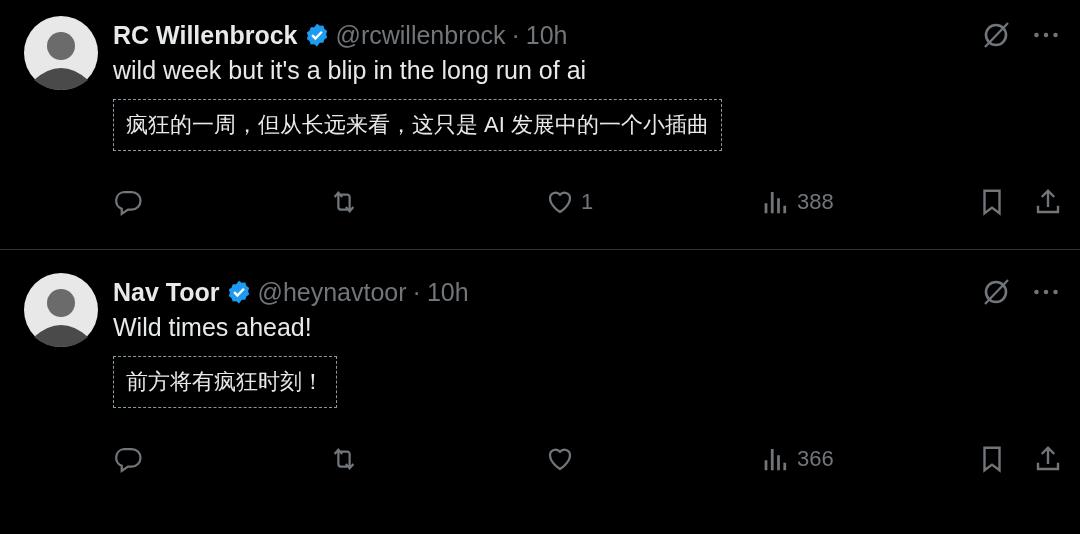 This screenshot has height=534, width=1080. Describe the element at coordinates (350, 70) in the screenshot. I see `post-text: wild week but it's a blip in the long run of ai` at that location.